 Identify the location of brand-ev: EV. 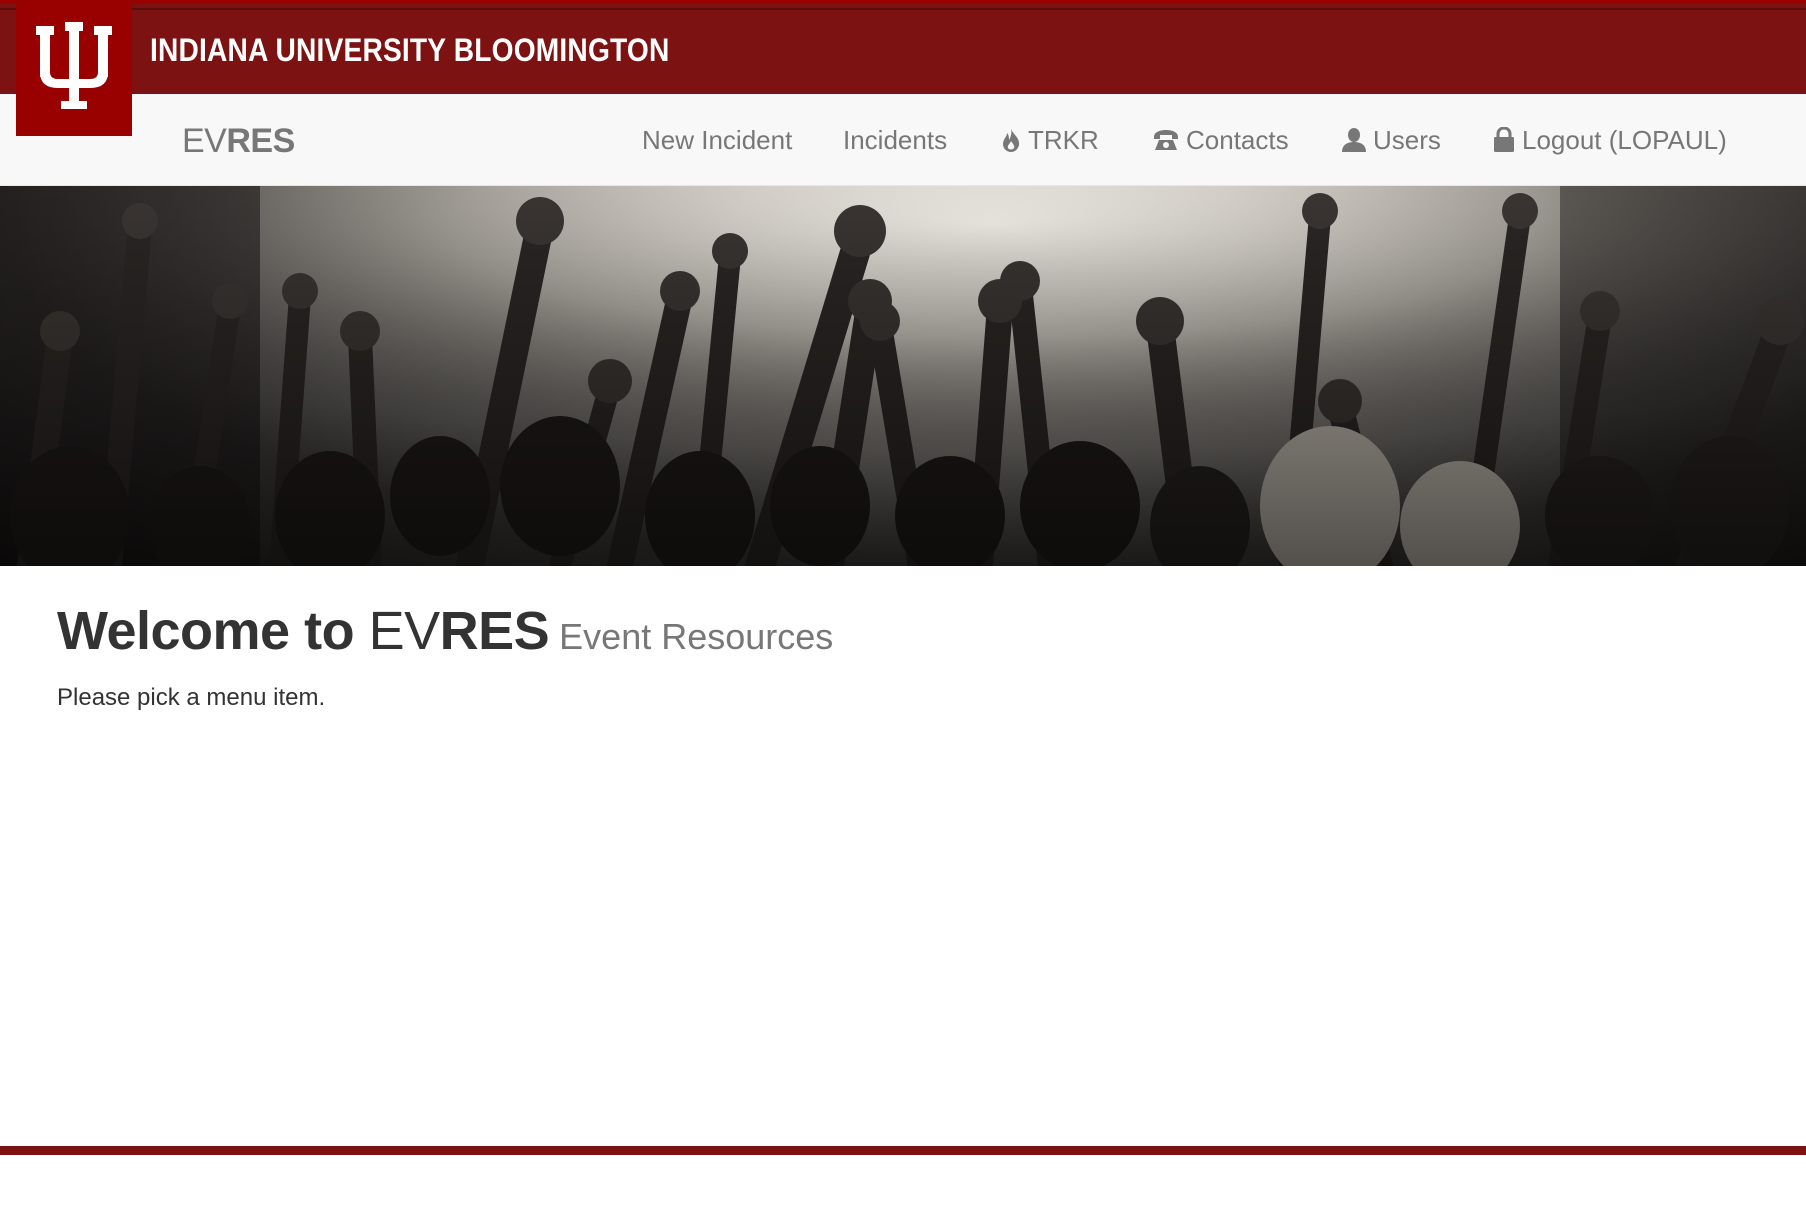
(204, 141).